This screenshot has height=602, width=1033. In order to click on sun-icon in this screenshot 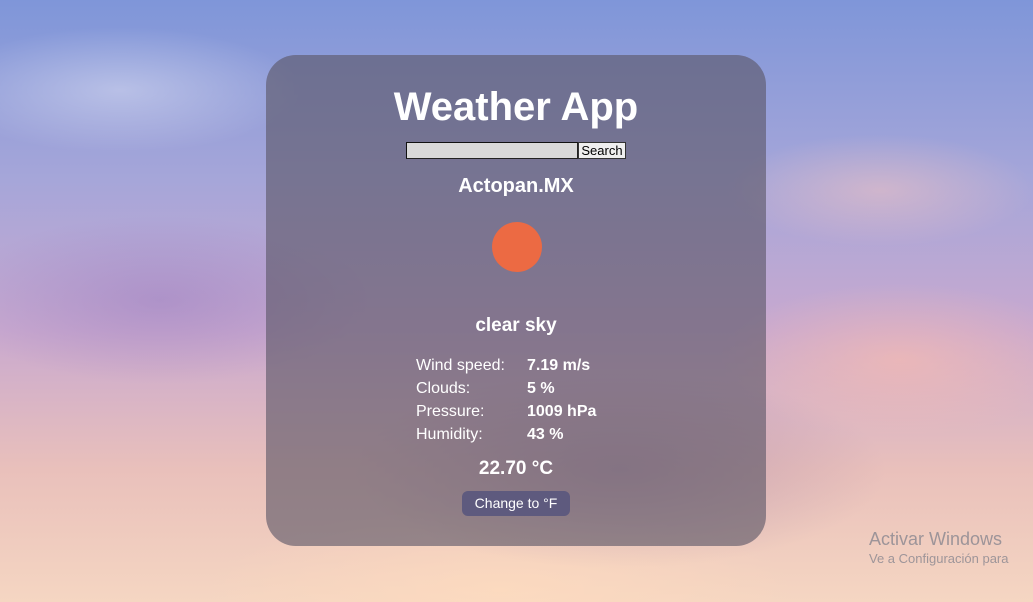, I will do `click(517, 247)`.